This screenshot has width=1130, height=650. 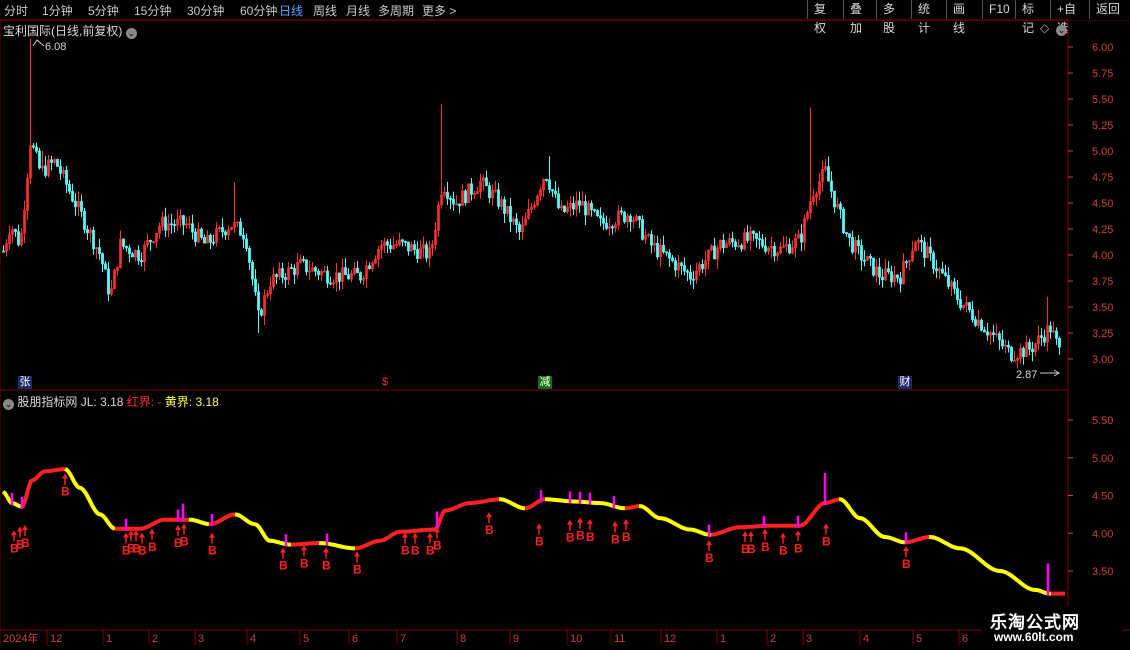 What do you see at coordinates (1102, 152) in the screenshot?
I see `y-tick-label: 5.00` at bounding box center [1102, 152].